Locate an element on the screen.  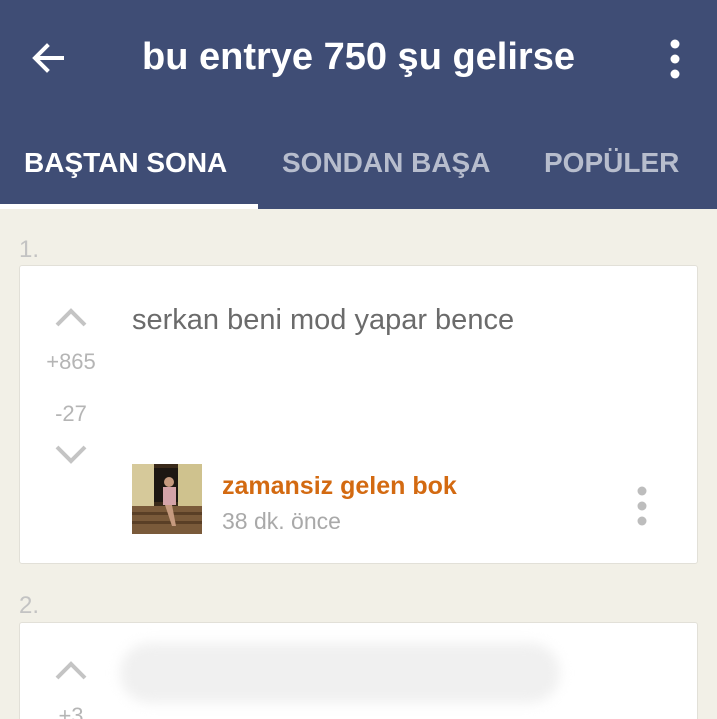
upvote-count: +865 is located at coordinates (71, 361).